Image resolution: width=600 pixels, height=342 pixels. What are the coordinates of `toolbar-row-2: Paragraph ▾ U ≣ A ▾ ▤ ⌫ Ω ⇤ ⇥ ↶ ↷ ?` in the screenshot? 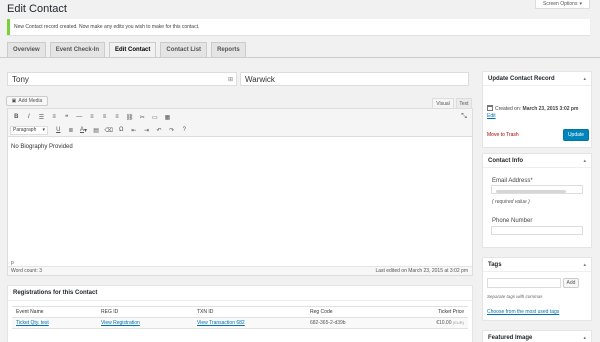 It's located at (100, 130).